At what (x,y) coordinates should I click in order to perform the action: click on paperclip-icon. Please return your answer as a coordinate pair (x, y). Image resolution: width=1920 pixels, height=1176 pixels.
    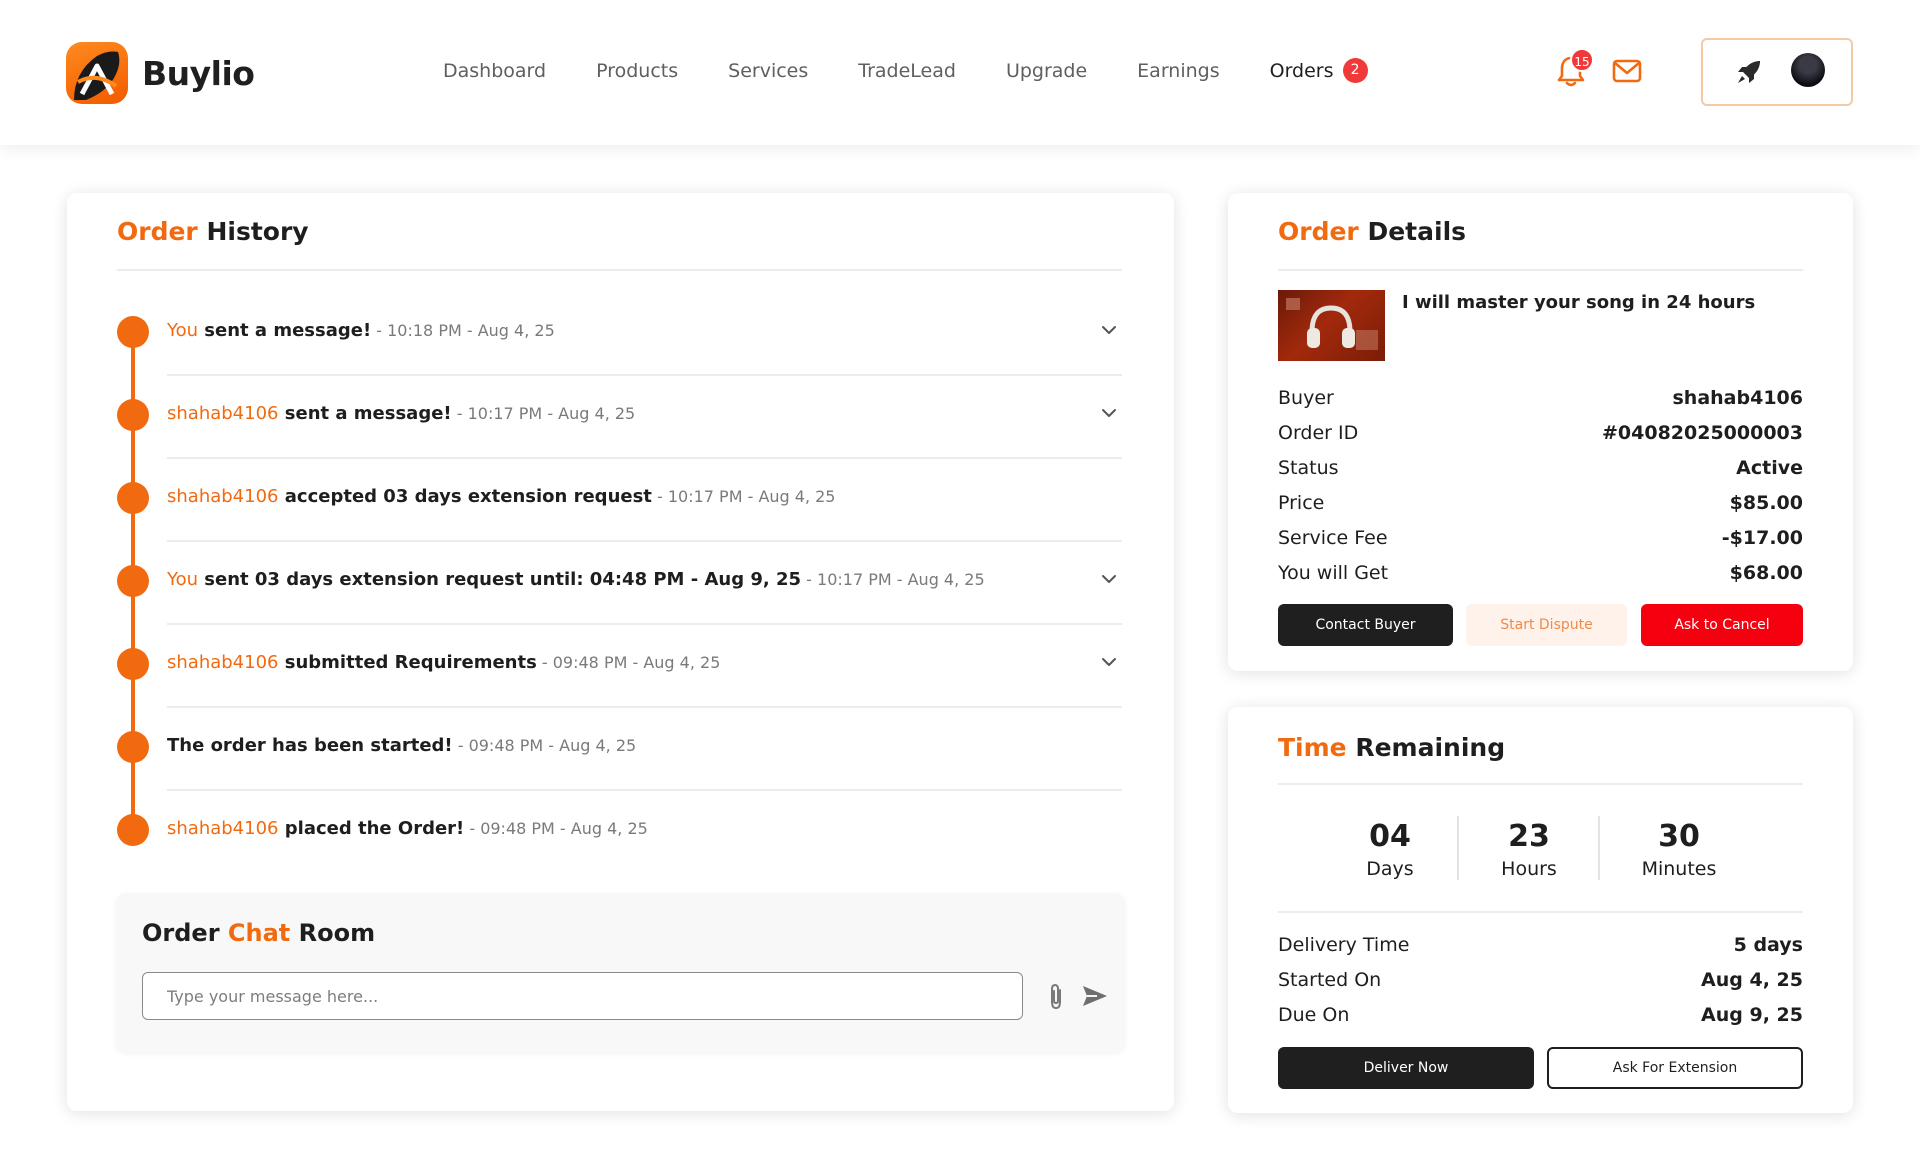
    Looking at the image, I should click on (1056, 997).